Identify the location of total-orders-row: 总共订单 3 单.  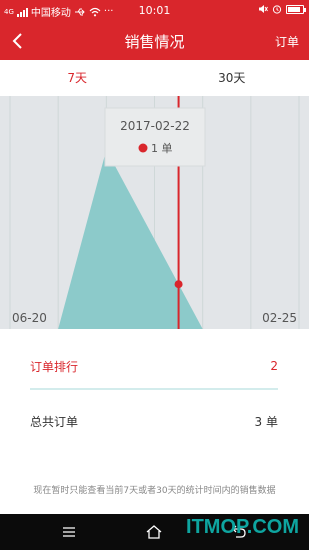
(154, 421).